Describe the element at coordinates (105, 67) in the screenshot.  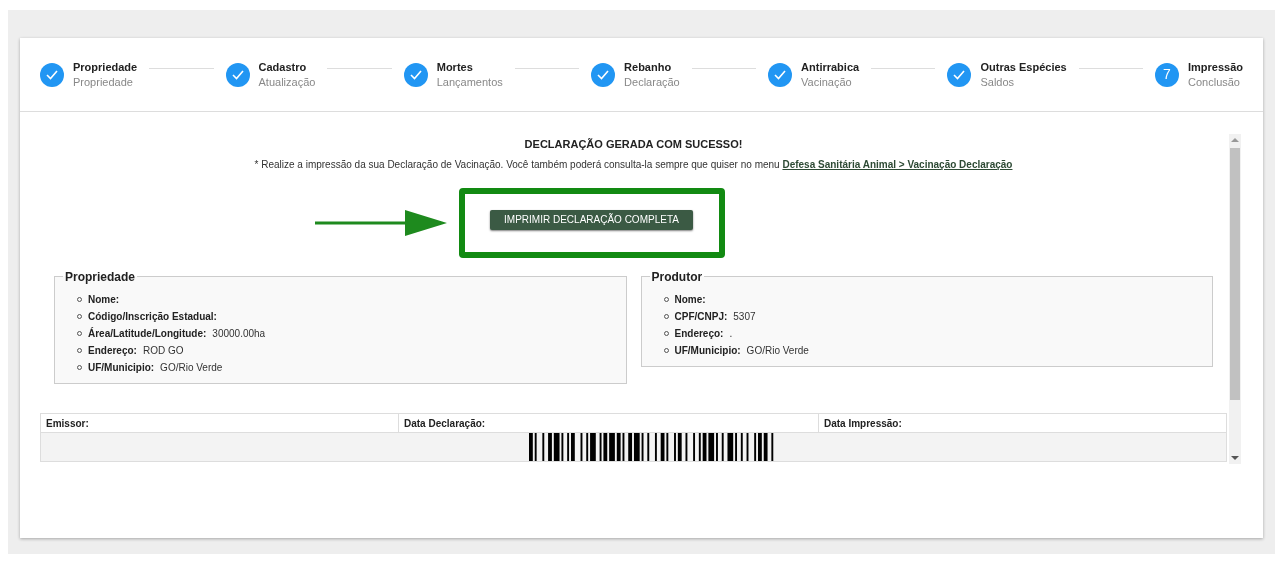
I see `step-title: Propriedade` at that location.